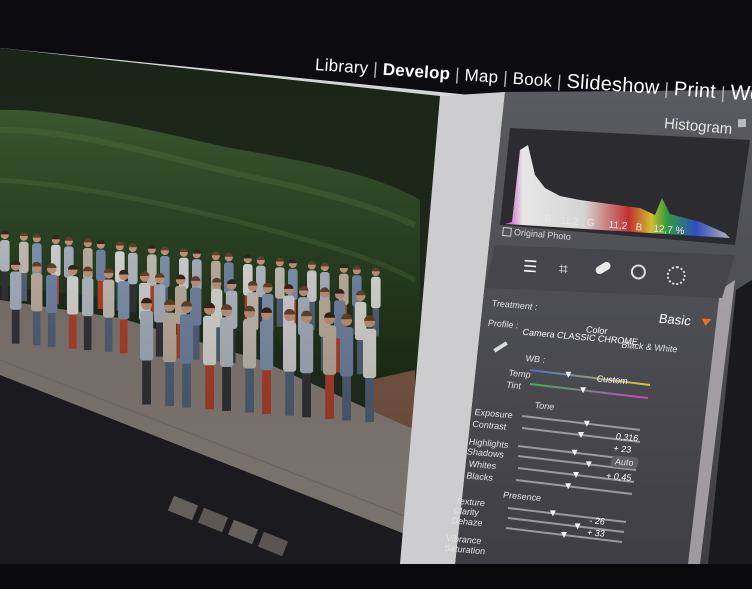 The image size is (752, 589). What do you see at coordinates (618, 477) in the screenshot?
I see `shadows-value: + 0,45` at bounding box center [618, 477].